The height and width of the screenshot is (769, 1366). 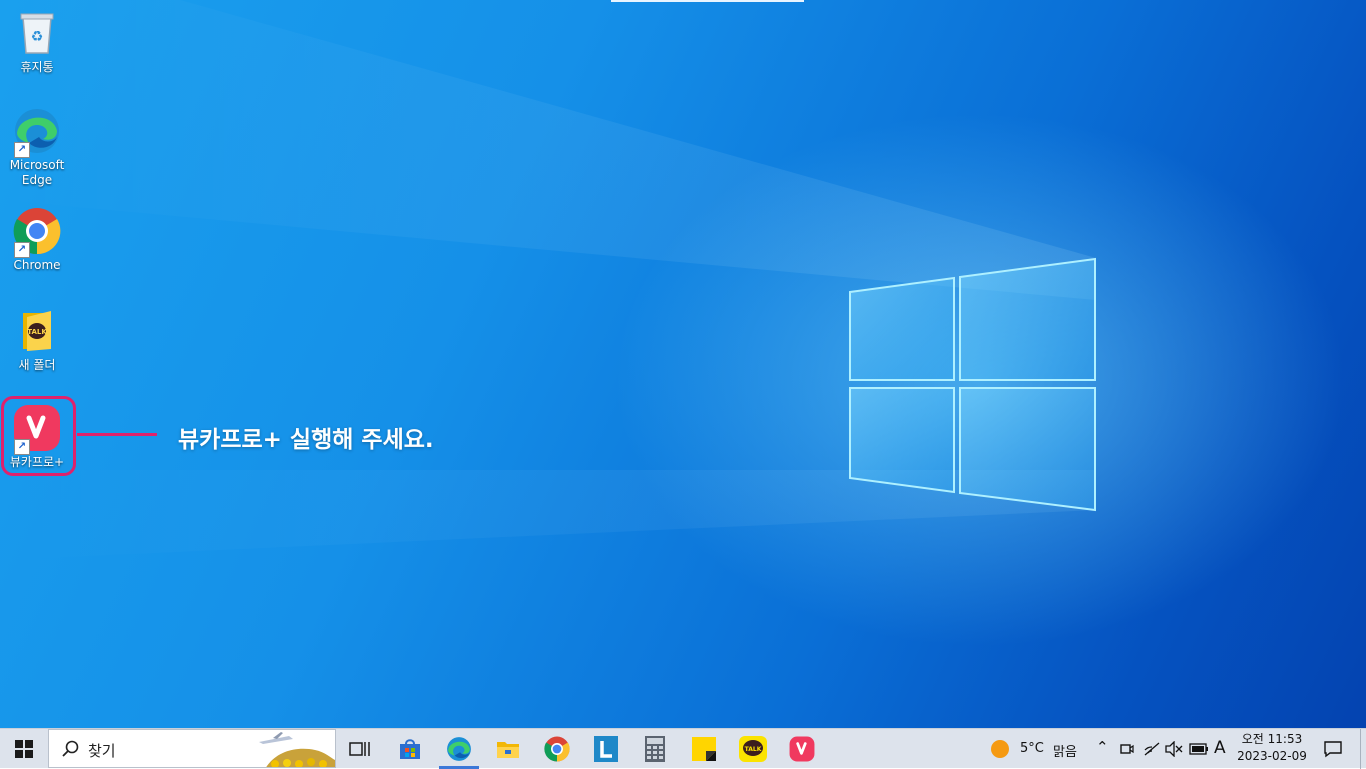 I want to click on clock-time: 오전 11:53, so click(x=1272, y=739).